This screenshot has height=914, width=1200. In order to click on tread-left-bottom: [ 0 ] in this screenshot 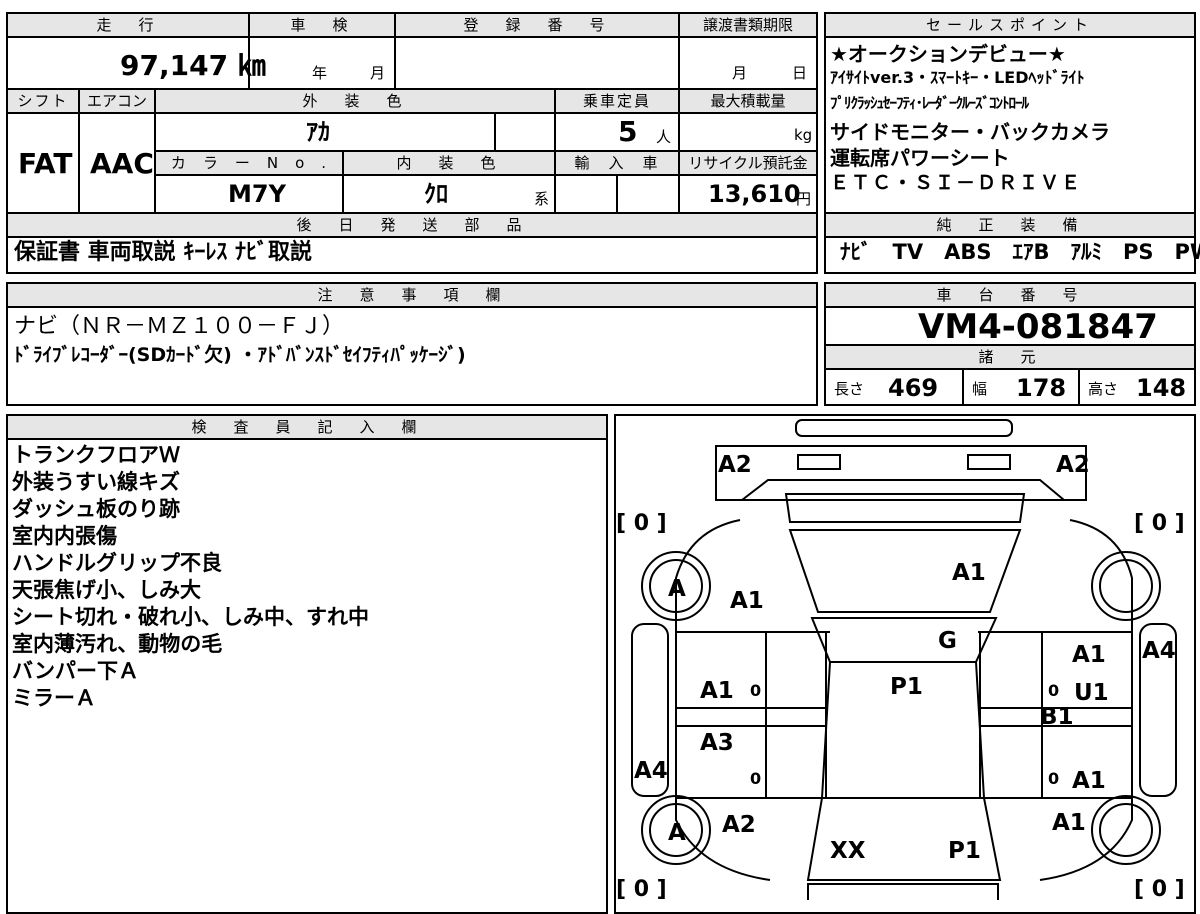, I will do `click(641, 888)`.